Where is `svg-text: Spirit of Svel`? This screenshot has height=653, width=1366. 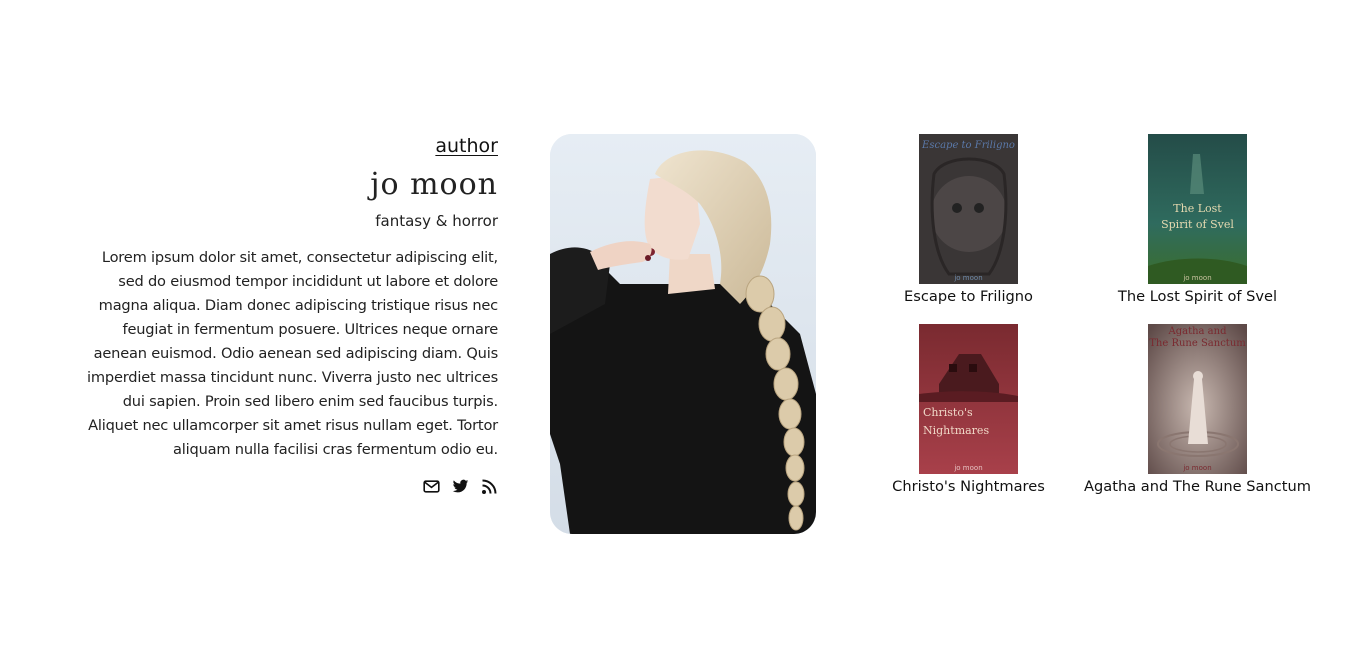 svg-text: Spirit of Svel is located at coordinates (1197, 224).